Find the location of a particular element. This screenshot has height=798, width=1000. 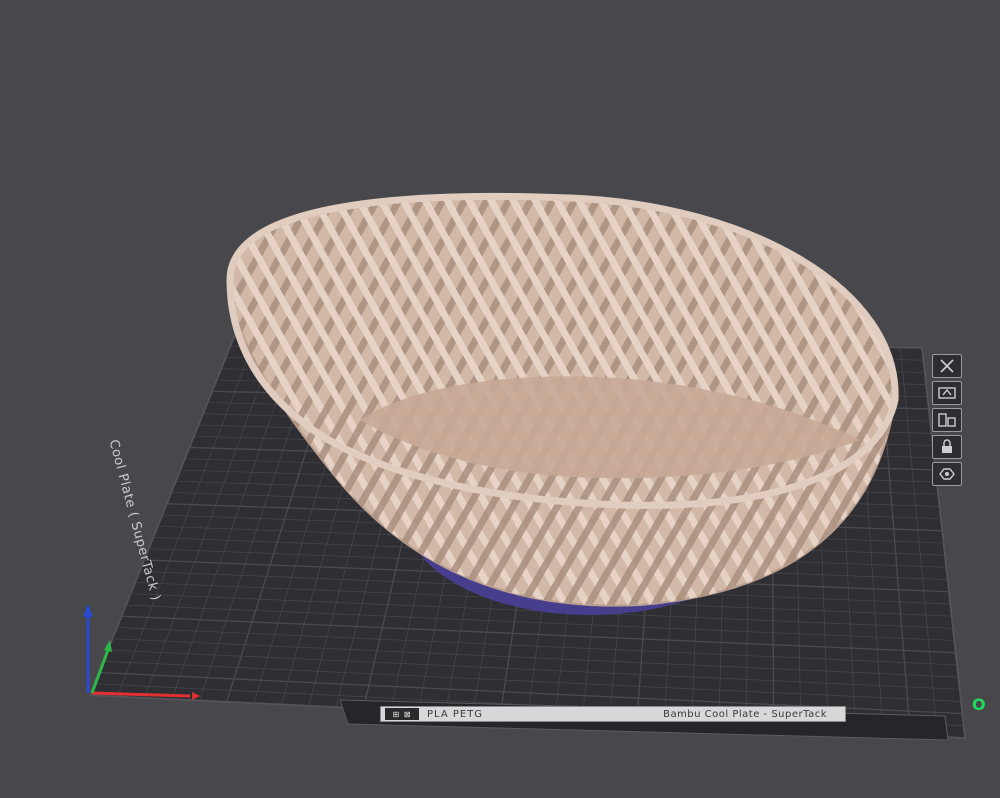

lock-plate-button is located at coordinates (947, 447).